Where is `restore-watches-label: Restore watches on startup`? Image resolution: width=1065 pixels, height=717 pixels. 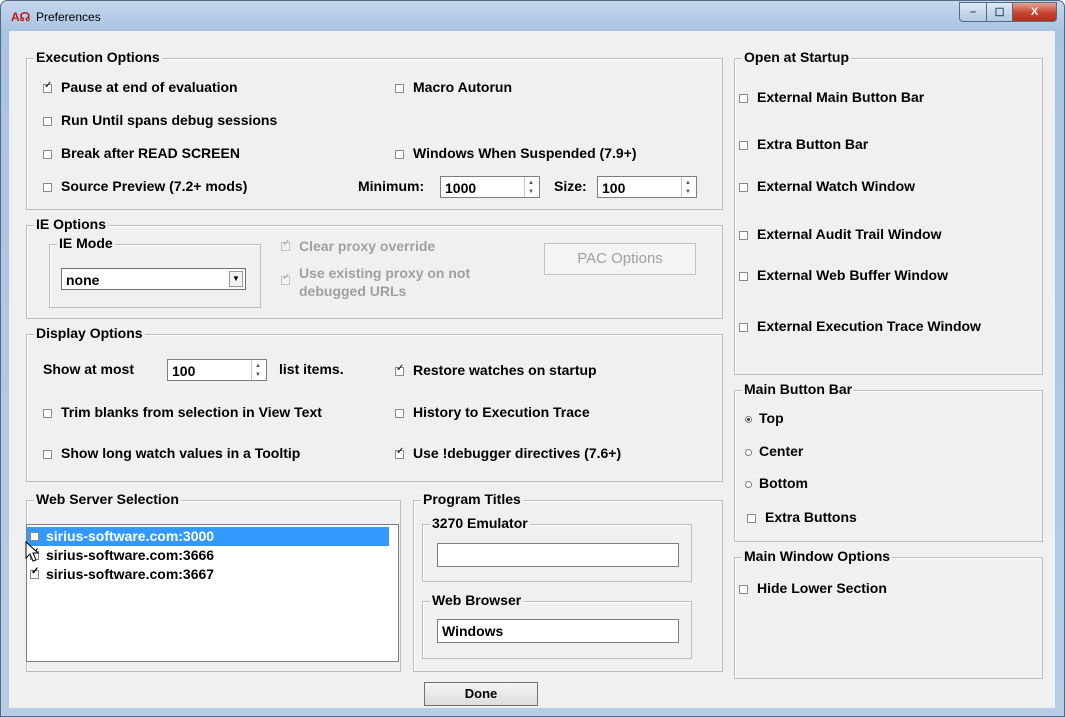 restore-watches-label: Restore watches on startup is located at coordinates (505, 370).